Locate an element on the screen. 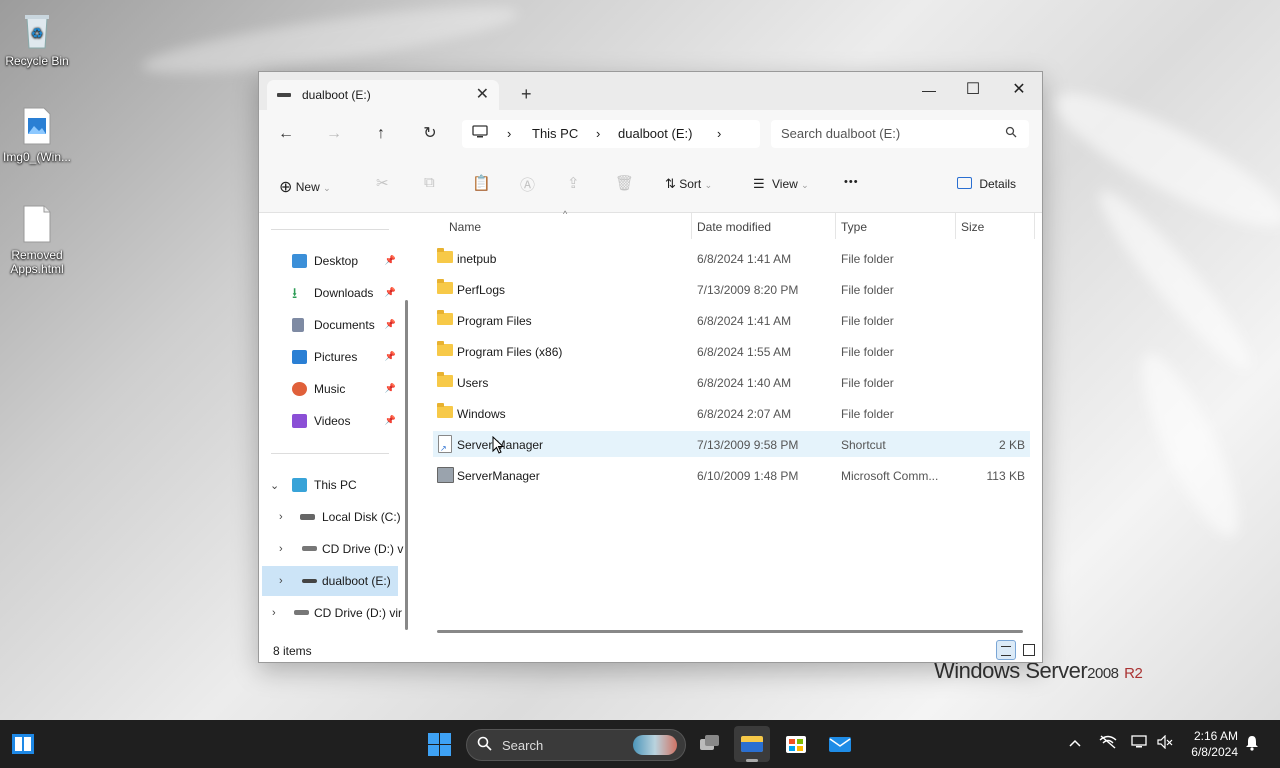 The width and height of the screenshot is (1280, 768). column-header-size: Size is located at coordinates (972, 227).